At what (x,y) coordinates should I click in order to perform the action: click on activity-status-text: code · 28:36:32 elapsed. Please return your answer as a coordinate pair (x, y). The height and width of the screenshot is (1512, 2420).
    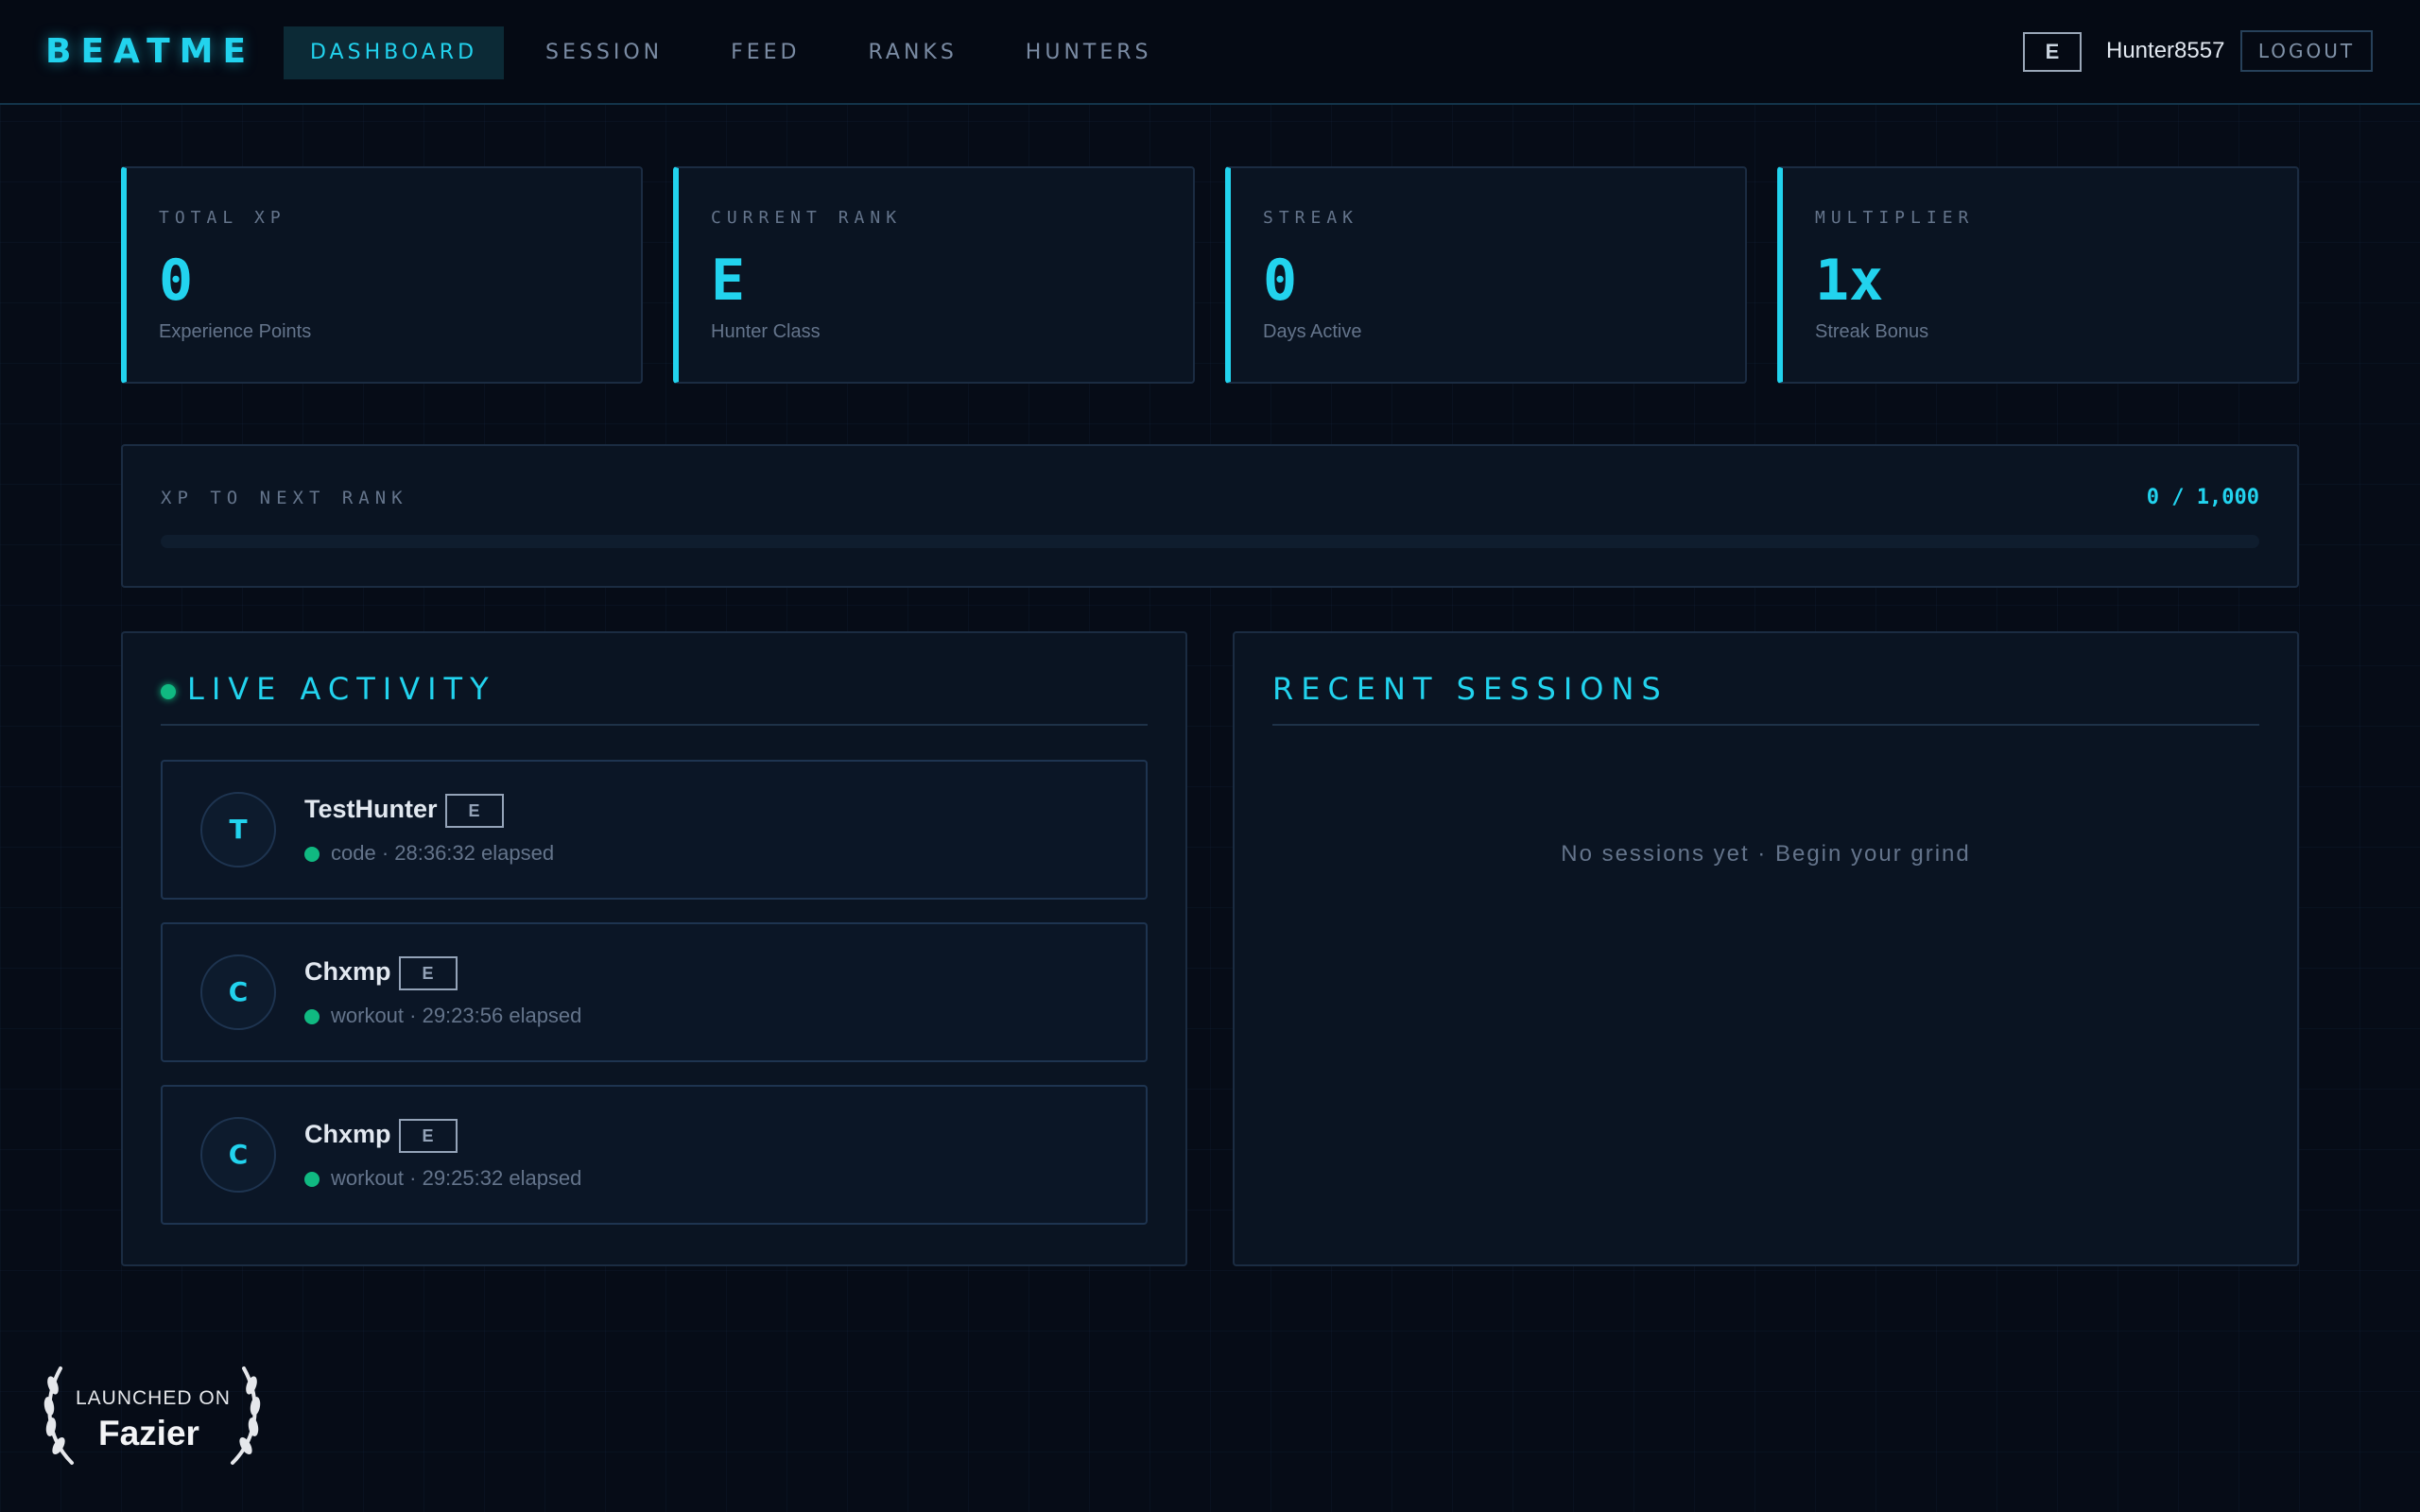
    Looking at the image, I should click on (443, 853).